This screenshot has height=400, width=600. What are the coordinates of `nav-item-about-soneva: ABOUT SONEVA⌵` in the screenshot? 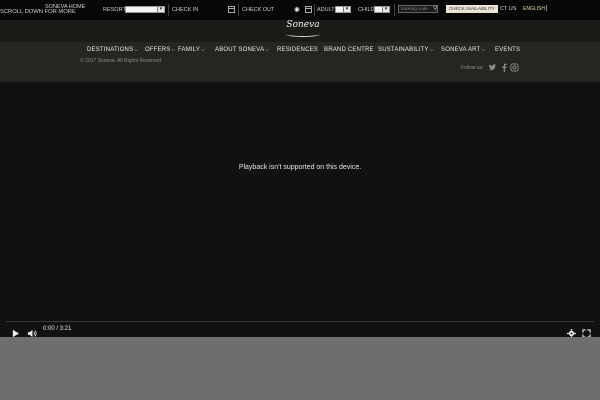 It's located at (242, 50).